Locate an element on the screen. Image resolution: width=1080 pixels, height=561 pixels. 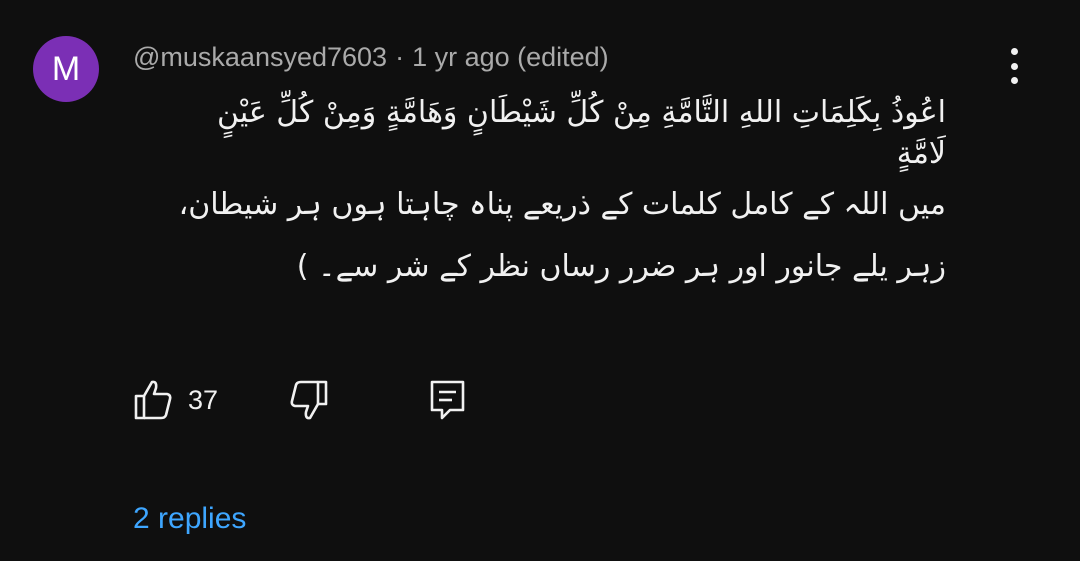
thumbs-up-icon is located at coordinates (153, 400).